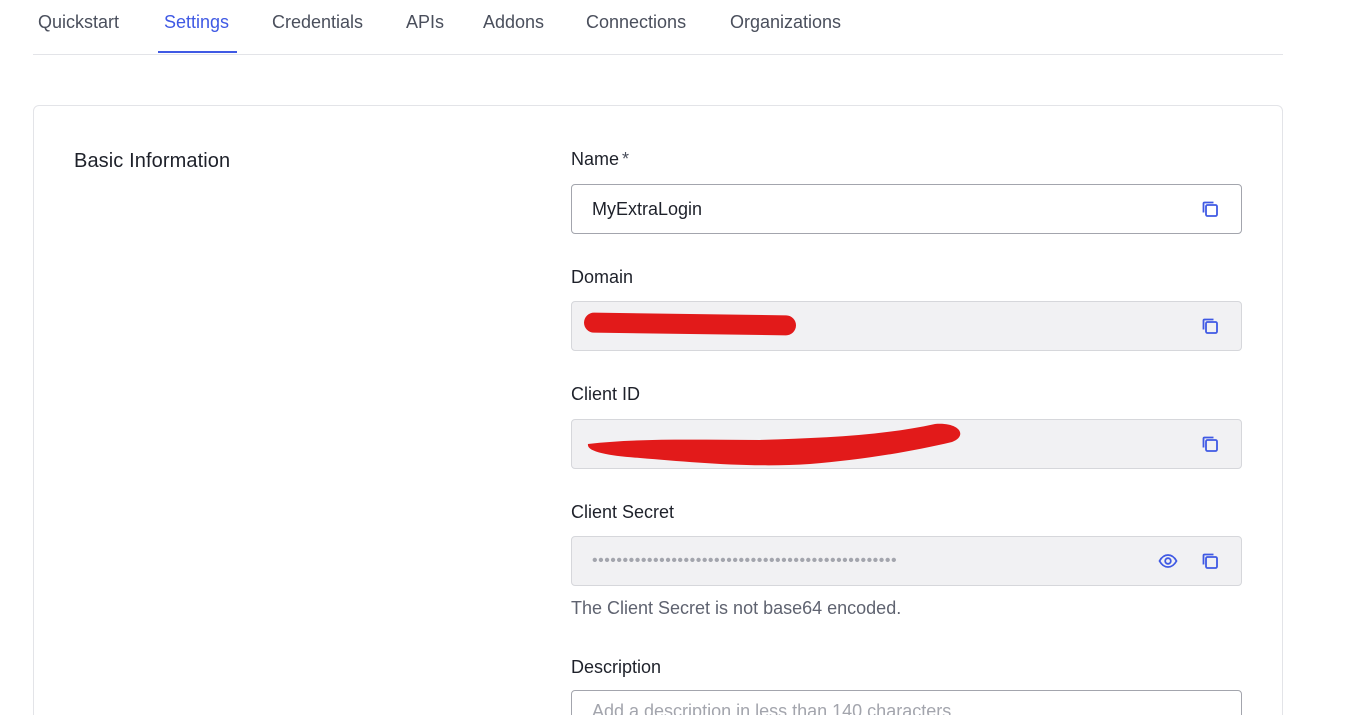 This screenshot has height=715, width=1358. What do you see at coordinates (595, 159) in the screenshot?
I see `name-label-text: Name` at bounding box center [595, 159].